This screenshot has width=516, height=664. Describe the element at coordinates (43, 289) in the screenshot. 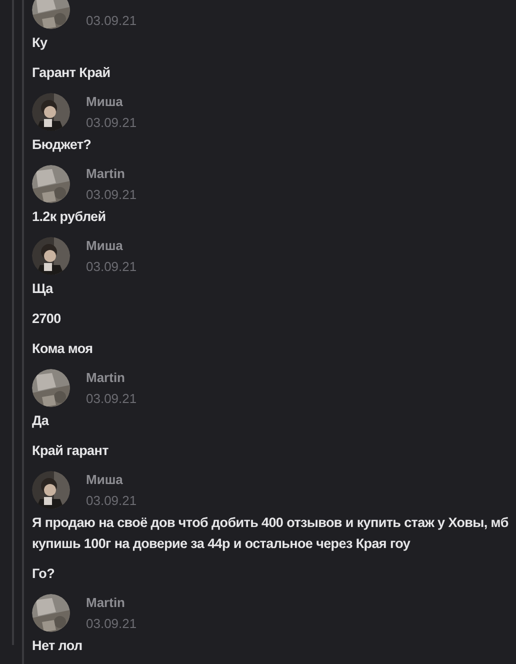

I see `message-text: Ща` at that location.